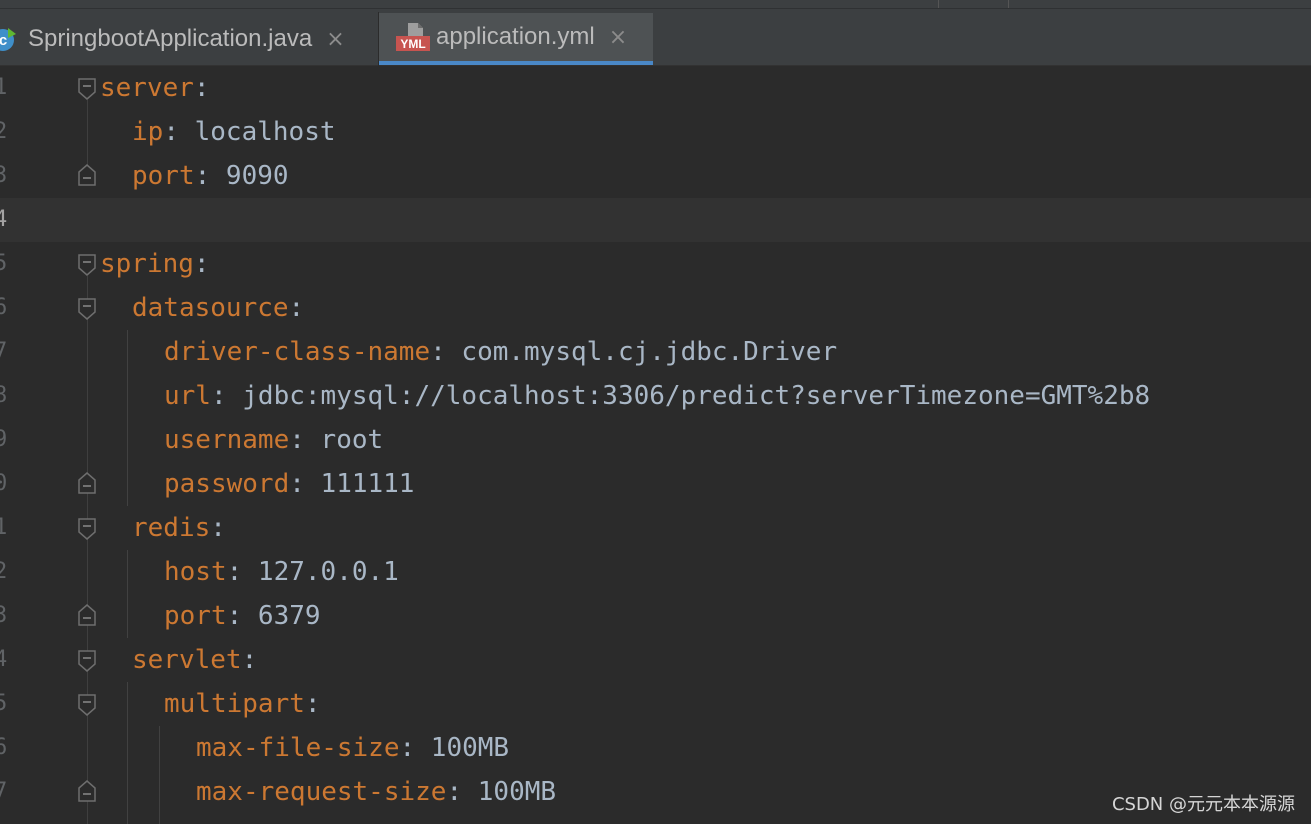 Image resolution: width=1311 pixels, height=824 pixels. I want to click on line-number: 0, so click(4, 483).